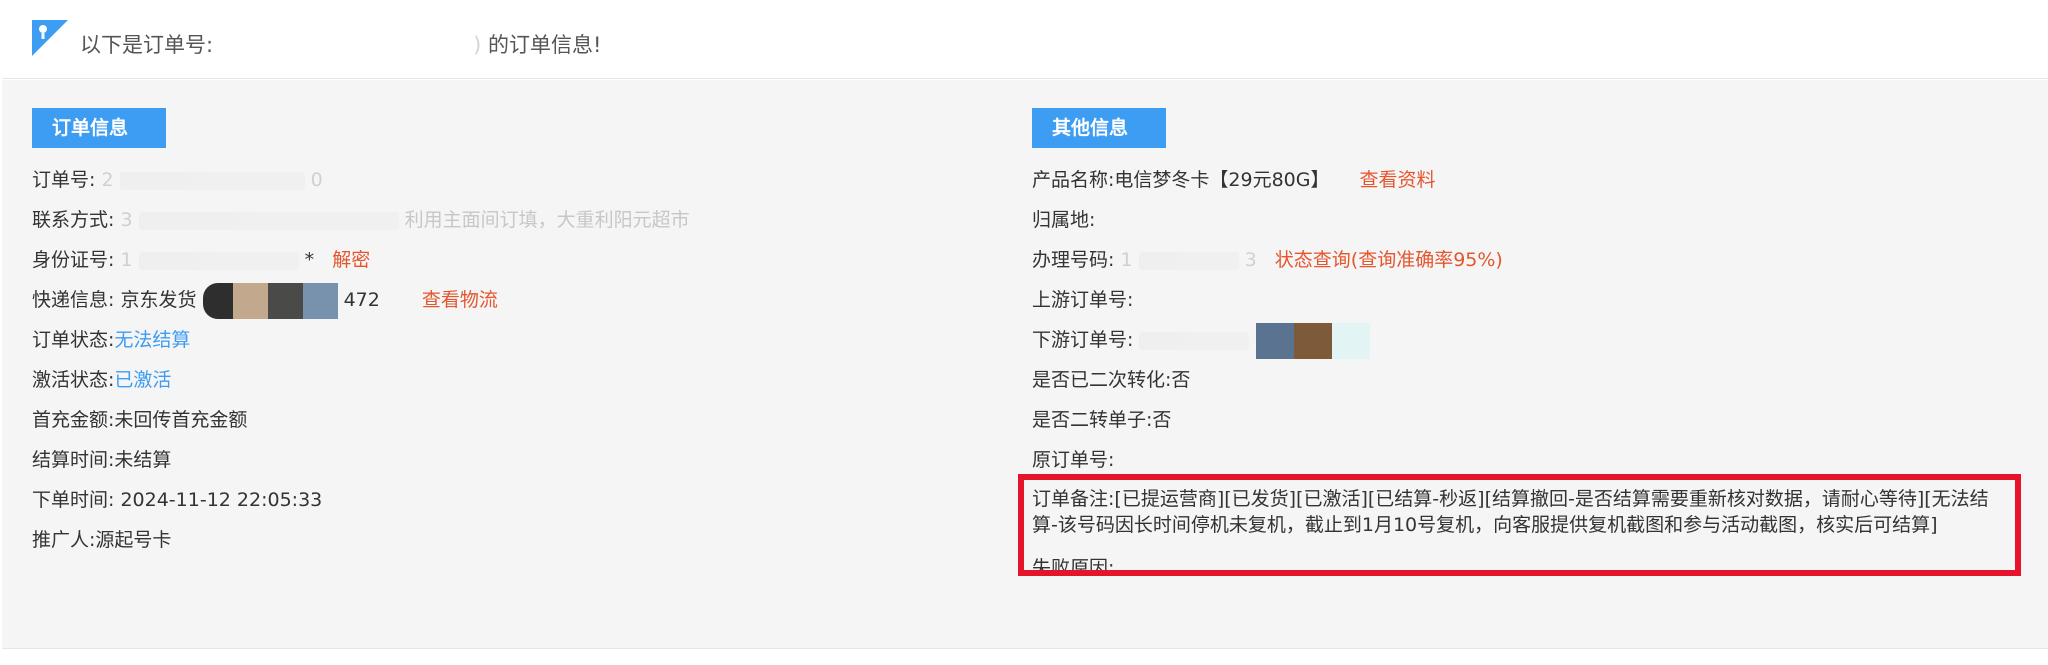 The width and height of the screenshot is (2048, 665). Describe the element at coordinates (102, 460) in the screenshot. I see `row-settle-time: 结算时间:未结算` at that location.